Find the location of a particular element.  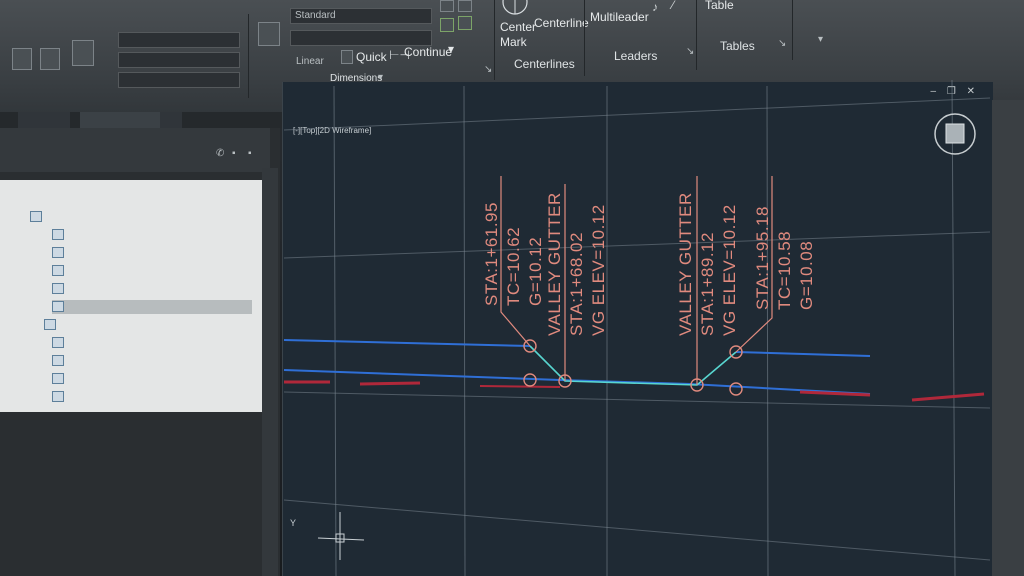

centerlines-panel-title: Centerlines is located at coordinates (544, 64).